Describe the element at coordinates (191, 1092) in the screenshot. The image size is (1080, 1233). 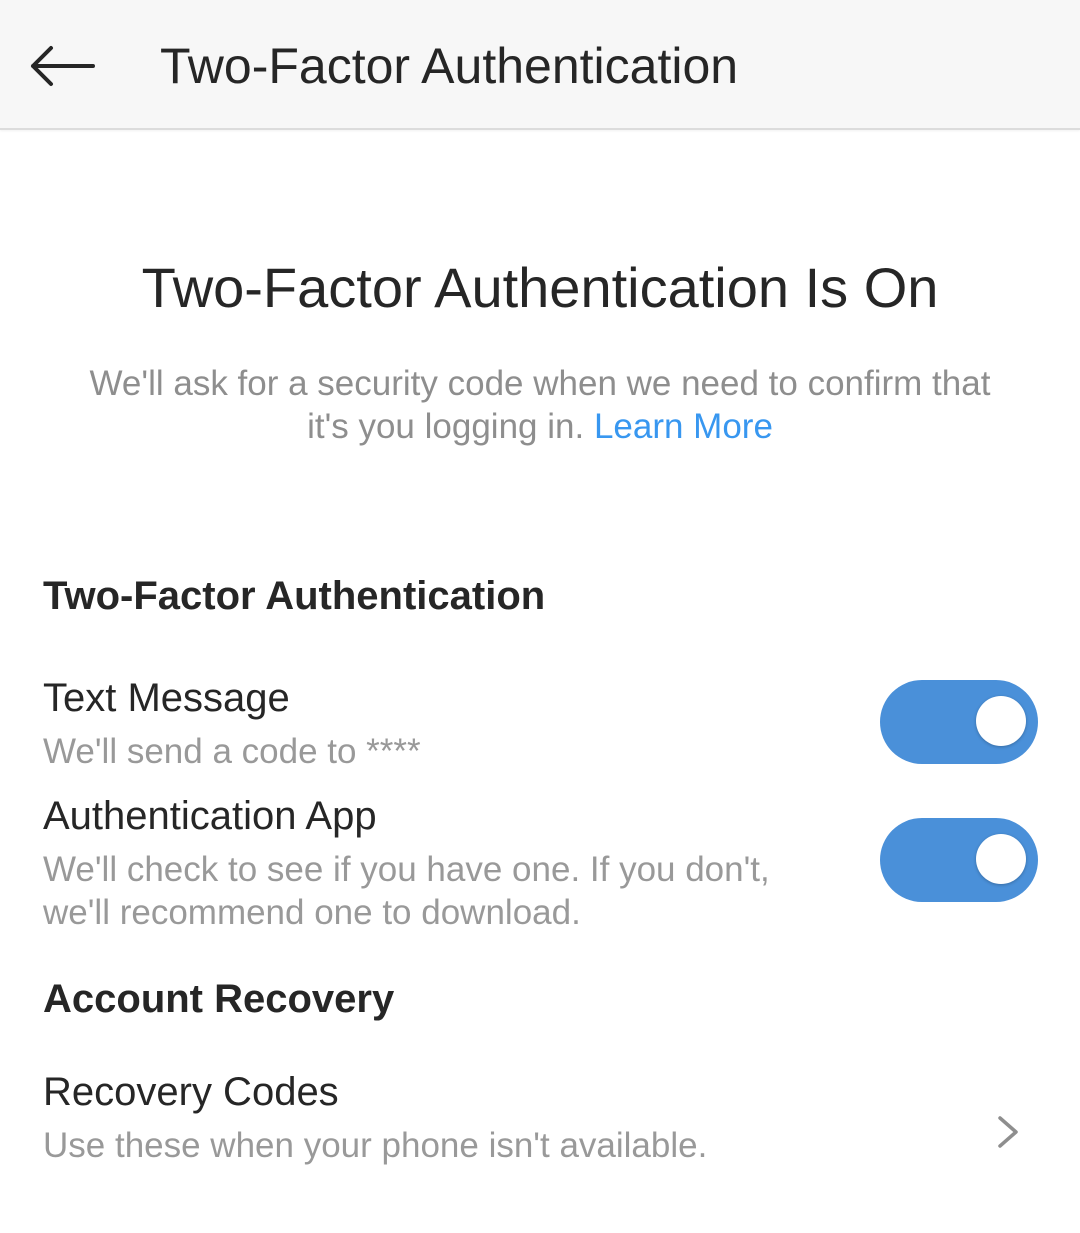
I see `recovery-codes-title: Recovery Codes` at that location.